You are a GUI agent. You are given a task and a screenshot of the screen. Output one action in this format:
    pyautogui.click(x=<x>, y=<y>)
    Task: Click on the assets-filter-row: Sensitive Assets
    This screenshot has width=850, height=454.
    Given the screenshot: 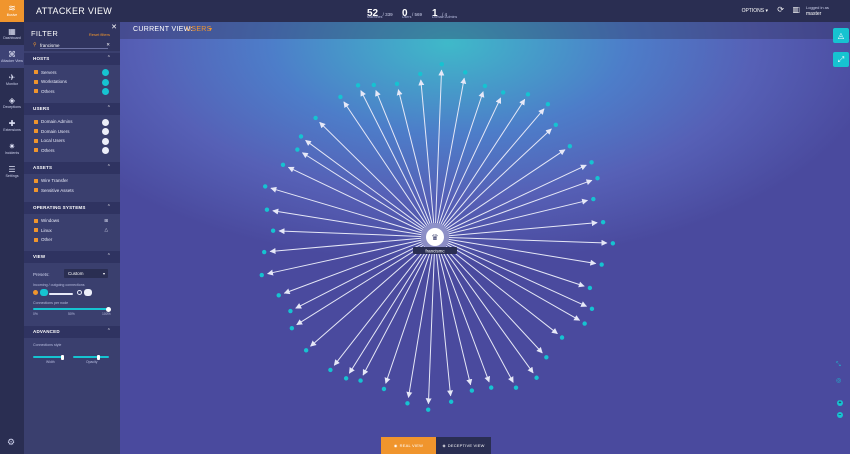 What is the action you would take?
    pyautogui.click(x=72, y=191)
    